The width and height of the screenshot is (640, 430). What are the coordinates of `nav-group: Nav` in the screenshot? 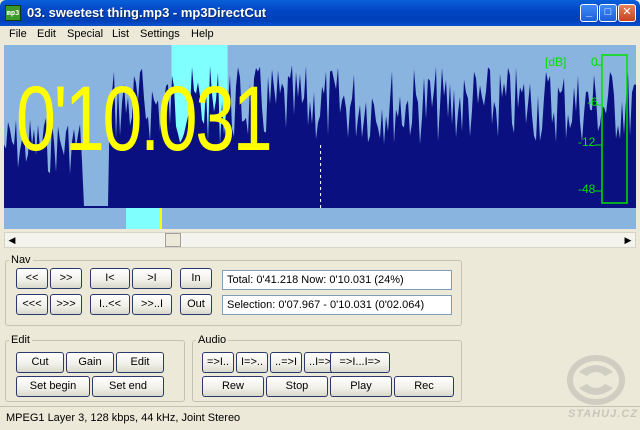 It's located at (233, 290).